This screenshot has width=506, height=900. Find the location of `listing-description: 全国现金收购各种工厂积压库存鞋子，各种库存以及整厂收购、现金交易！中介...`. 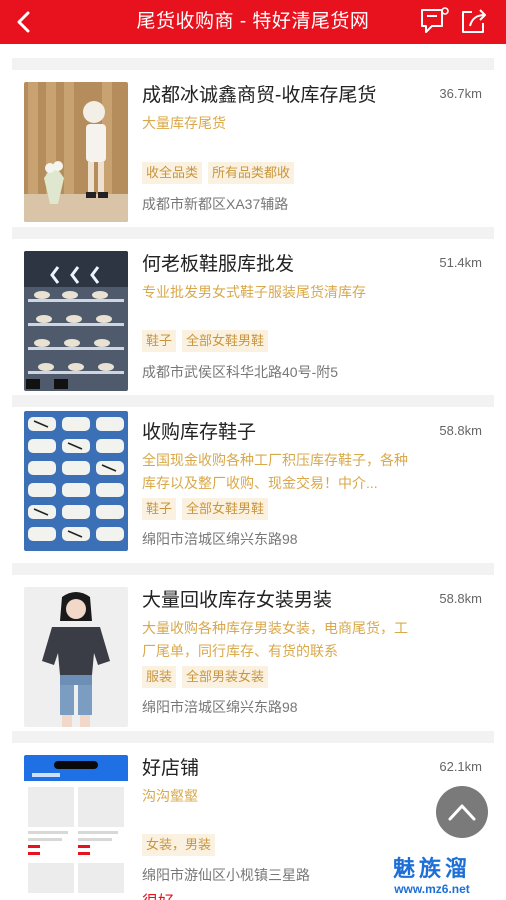

listing-description: 全国现金收购各种工厂积压库存鞋子，各种库存以及整厂收购、现金交易！中介... is located at coordinates (275, 471).